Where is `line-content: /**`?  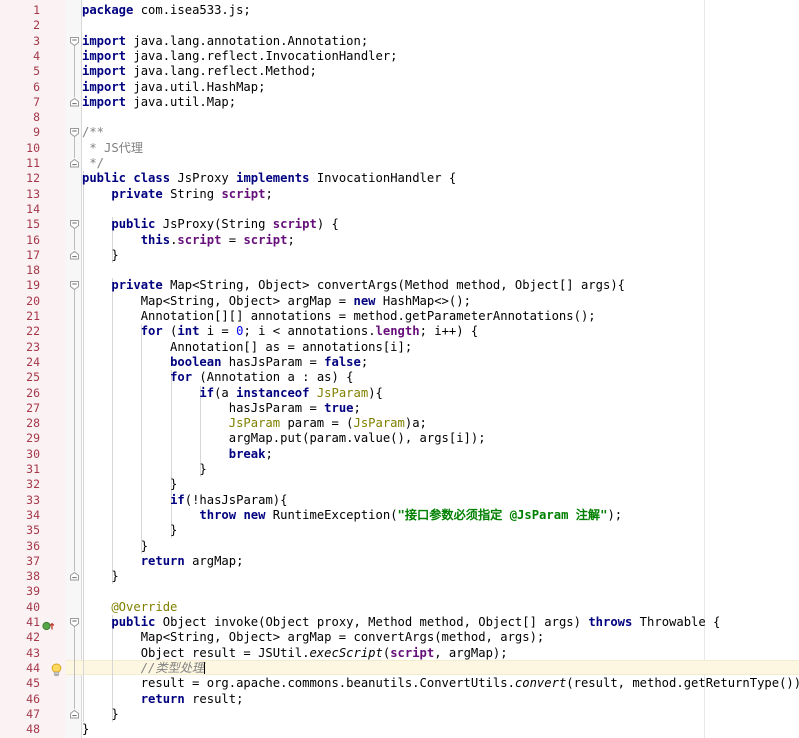 line-content: /** is located at coordinates (93, 132).